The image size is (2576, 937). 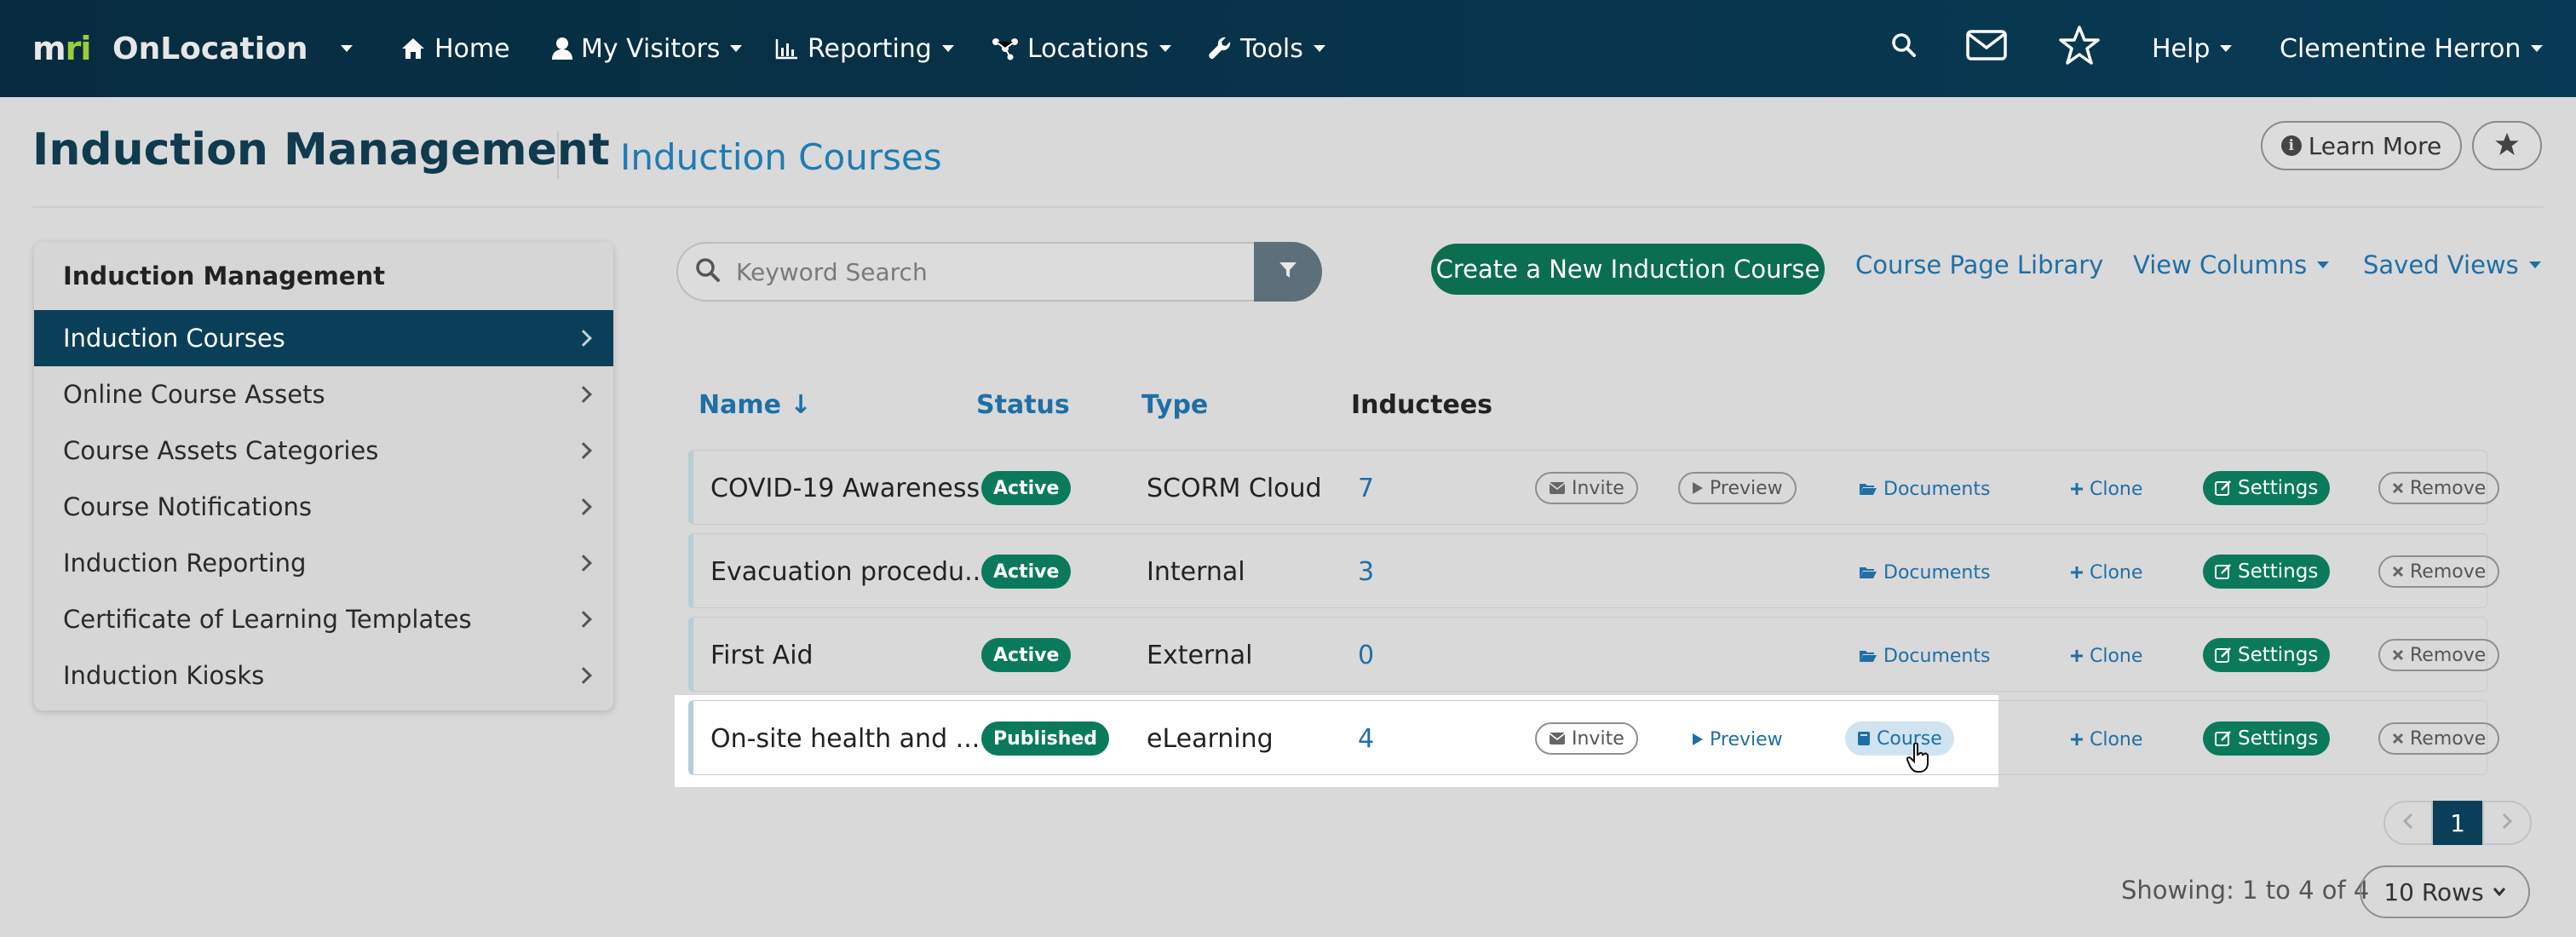 What do you see at coordinates (1174, 405) in the screenshot?
I see `column-header-type: Type` at bounding box center [1174, 405].